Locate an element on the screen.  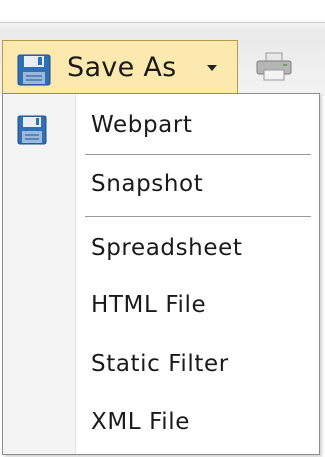
menu-item-html-file: HTML File is located at coordinates (161, 306).